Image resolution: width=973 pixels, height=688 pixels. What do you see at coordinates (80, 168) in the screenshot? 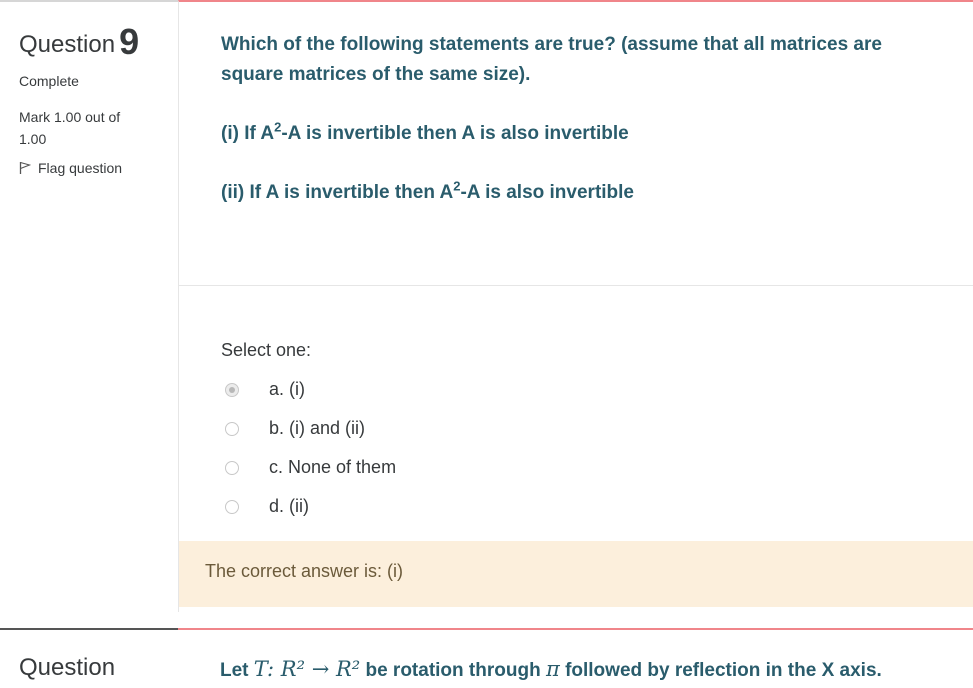
I see `flag-question-label: Flag question` at bounding box center [80, 168].